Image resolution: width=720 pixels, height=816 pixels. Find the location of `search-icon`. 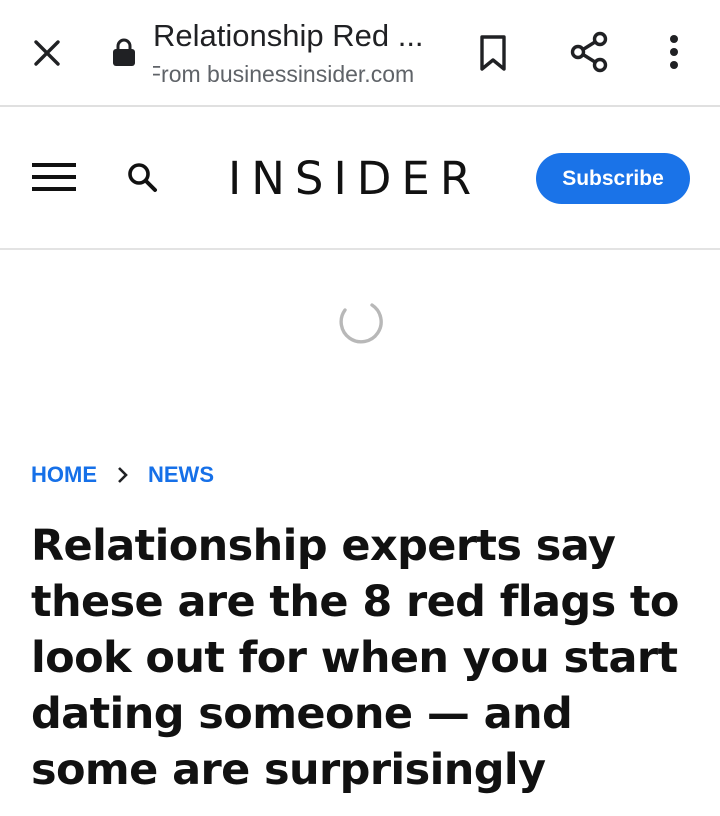

search-icon is located at coordinates (142, 177).